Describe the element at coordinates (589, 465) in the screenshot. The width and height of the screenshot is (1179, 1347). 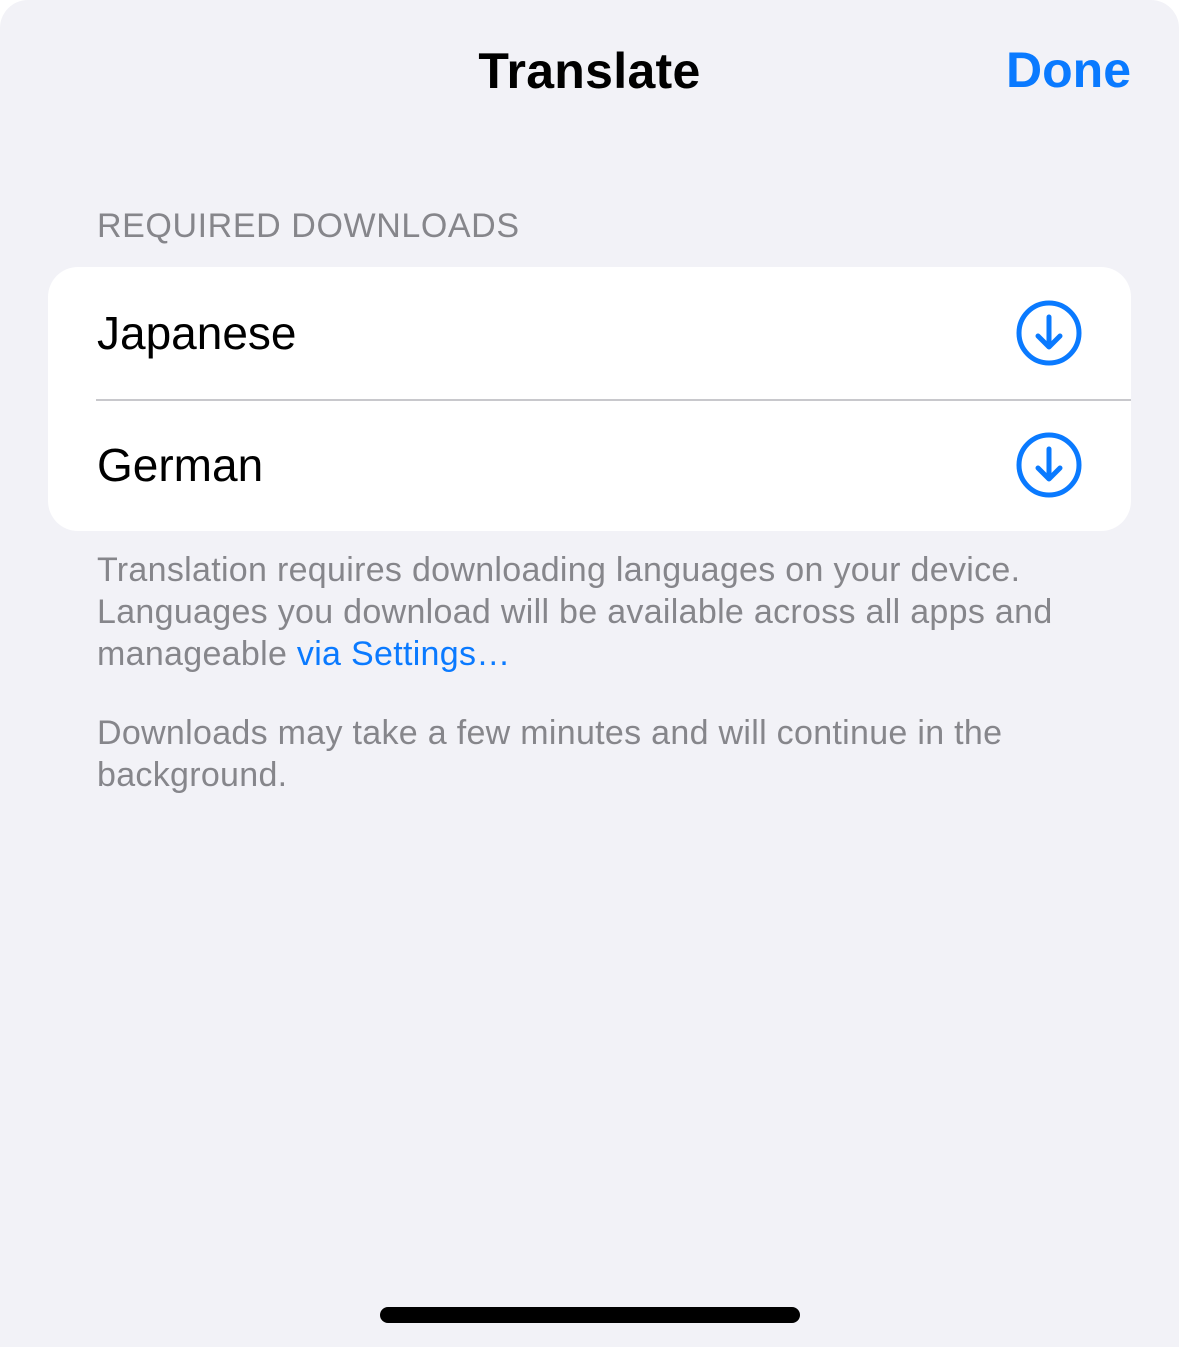
I see `list-item-german: German` at that location.